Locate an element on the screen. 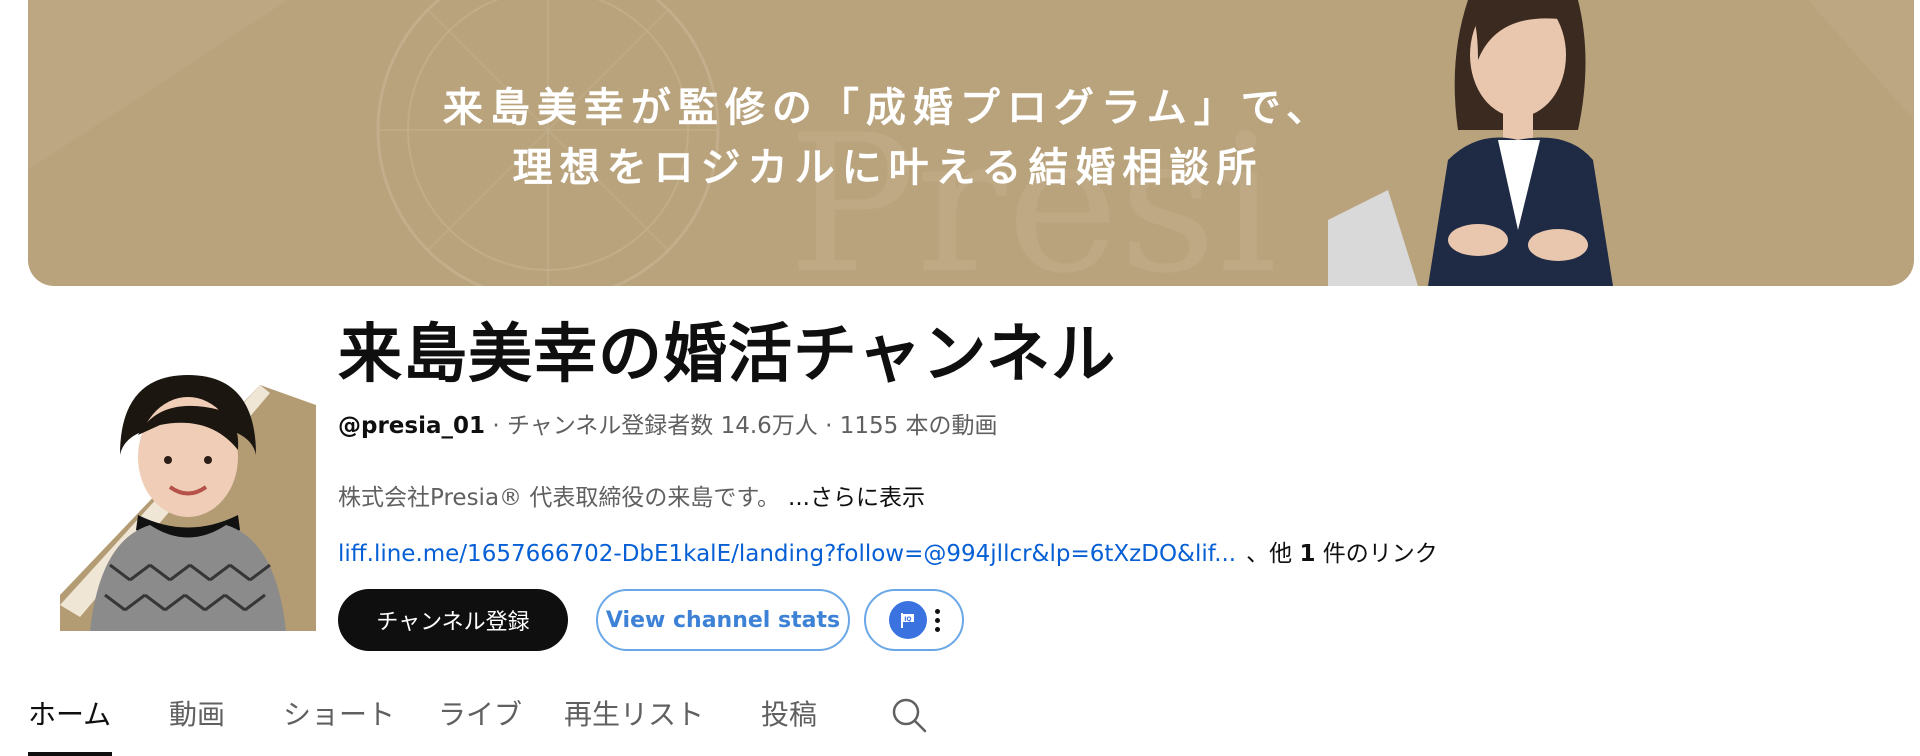 The image size is (1920, 756). tab-videos: 動画 is located at coordinates (197, 715).